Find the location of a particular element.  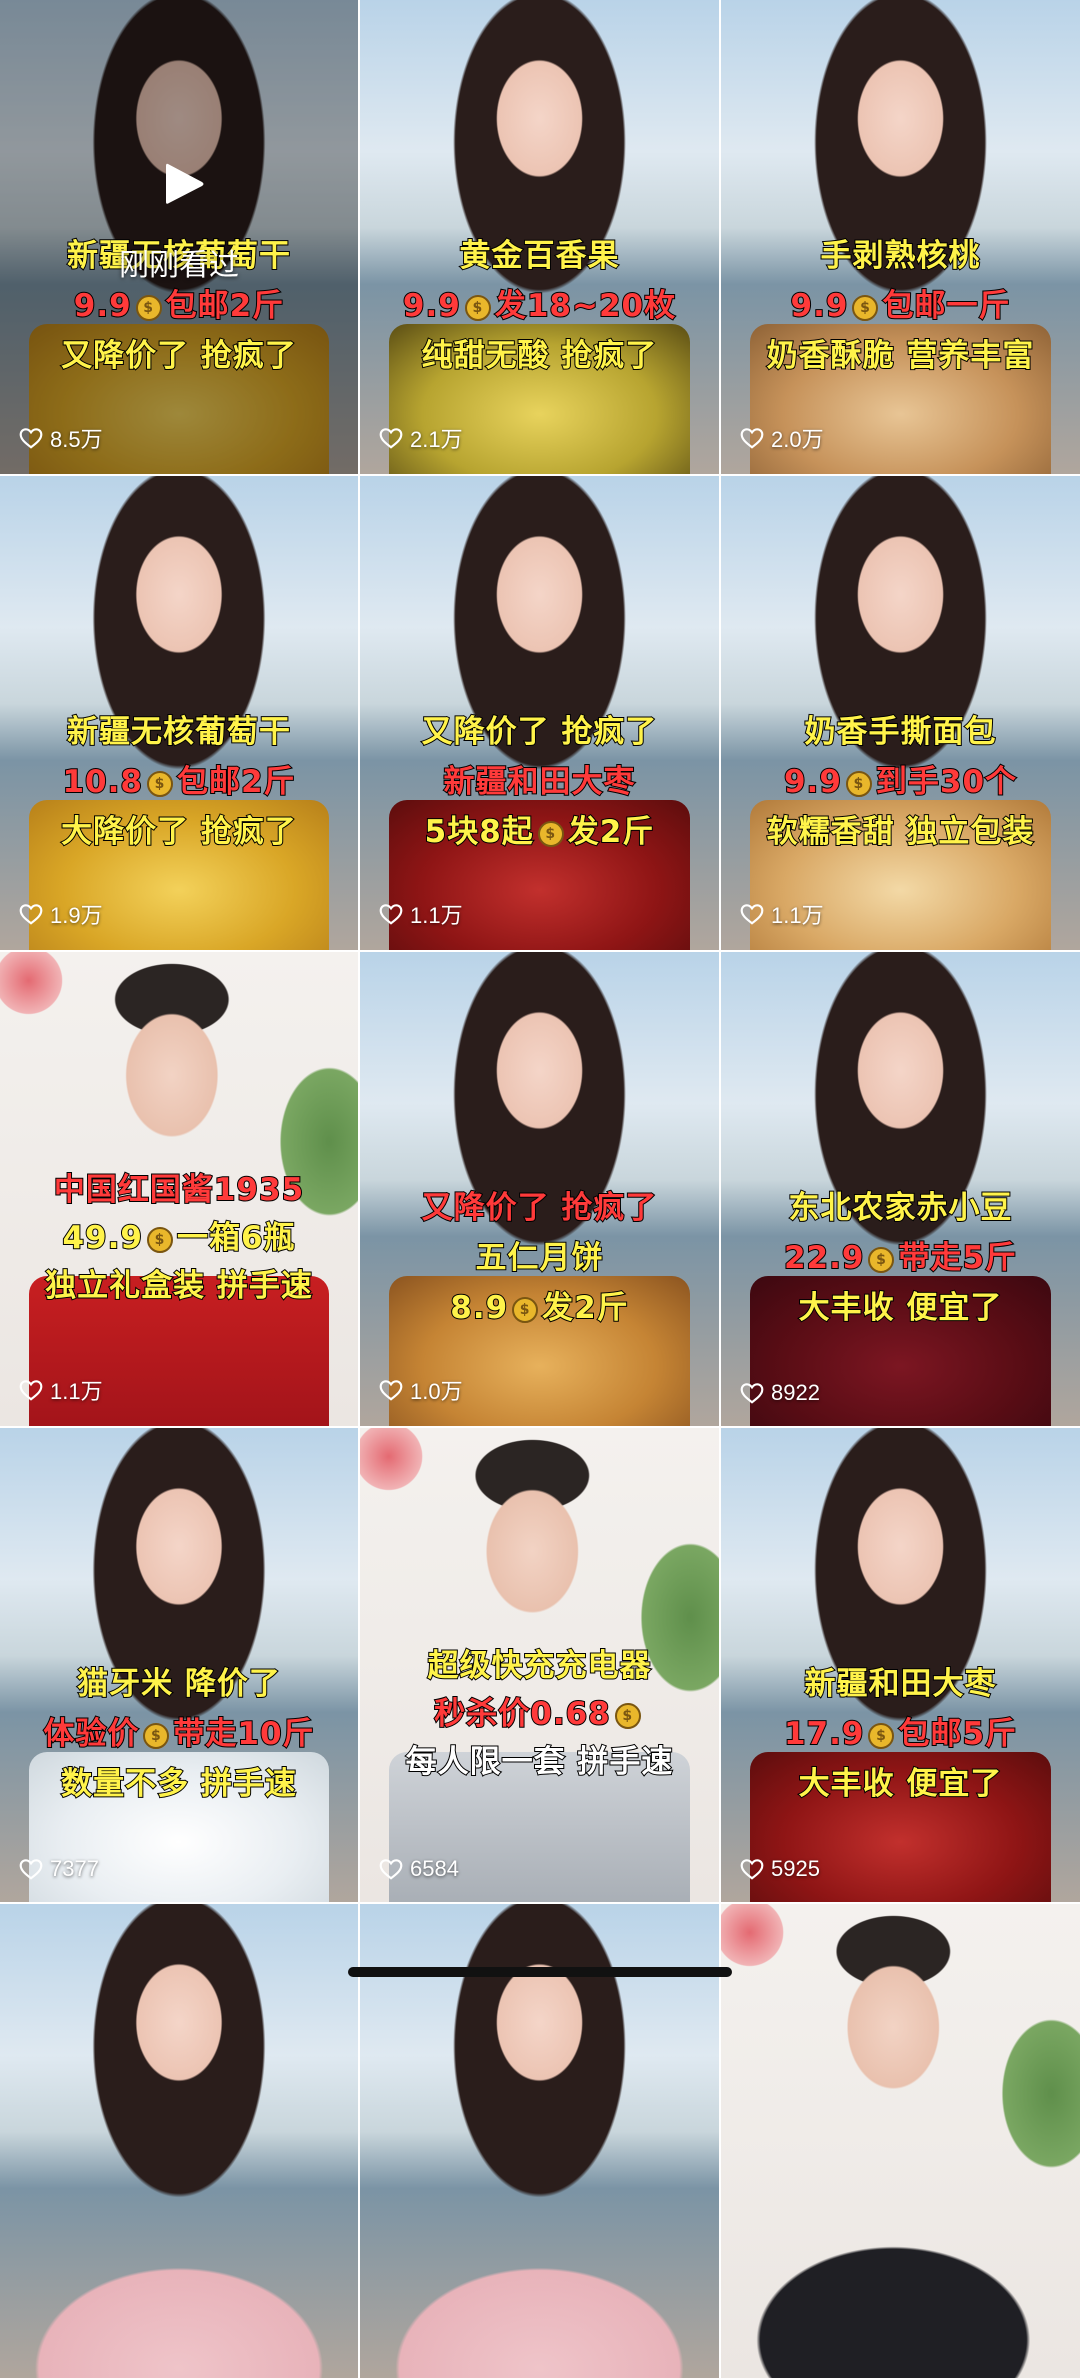

like-count-value: 2.1万 is located at coordinates (436, 439).